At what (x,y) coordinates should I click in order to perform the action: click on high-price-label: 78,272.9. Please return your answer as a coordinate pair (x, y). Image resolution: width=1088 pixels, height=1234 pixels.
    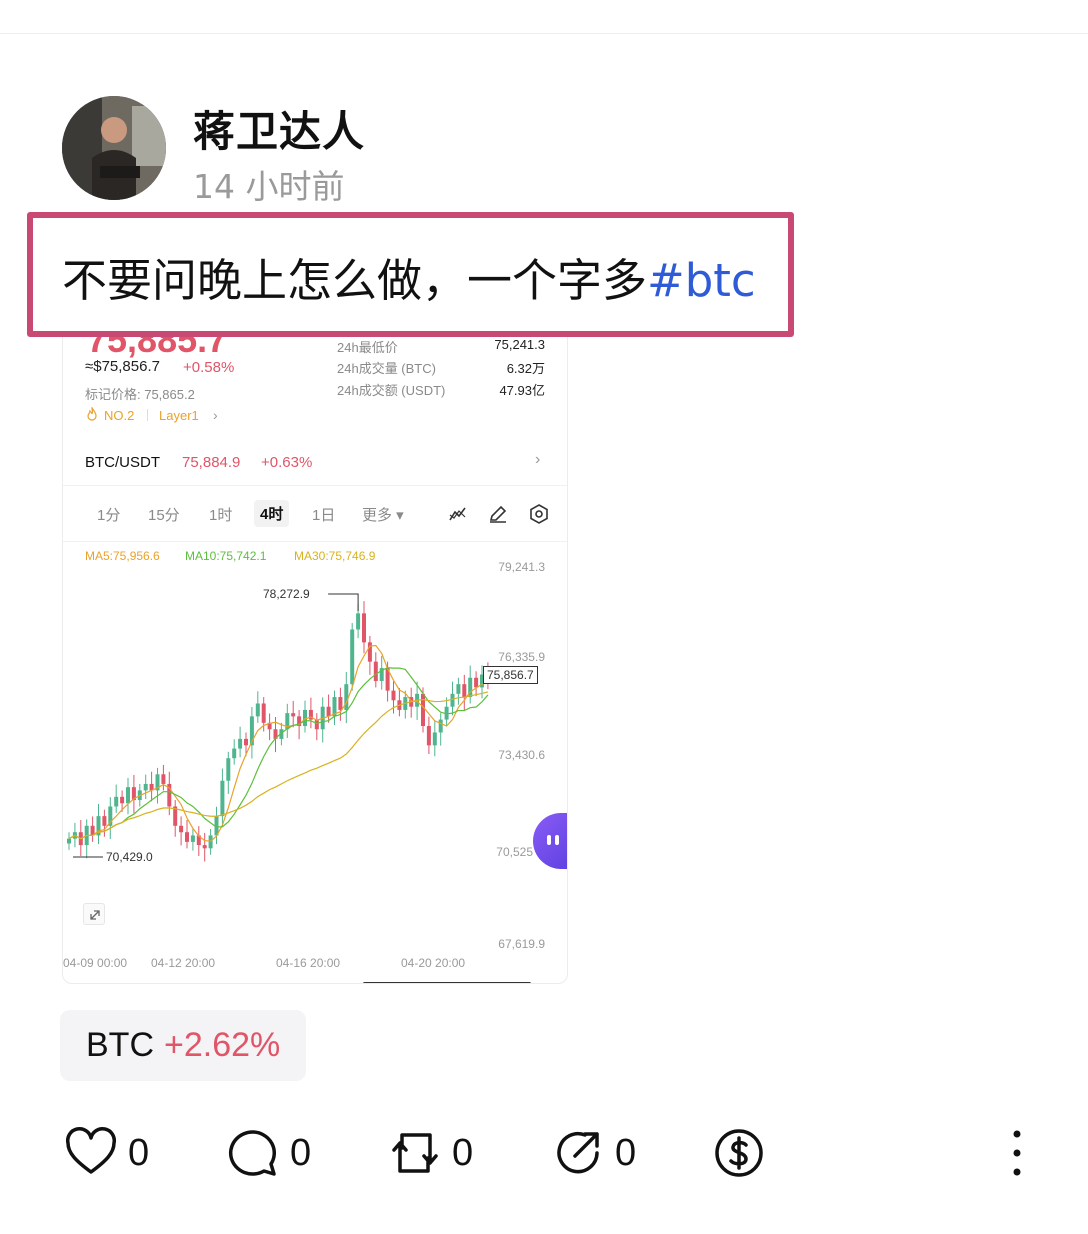
    Looking at the image, I should click on (286, 594).